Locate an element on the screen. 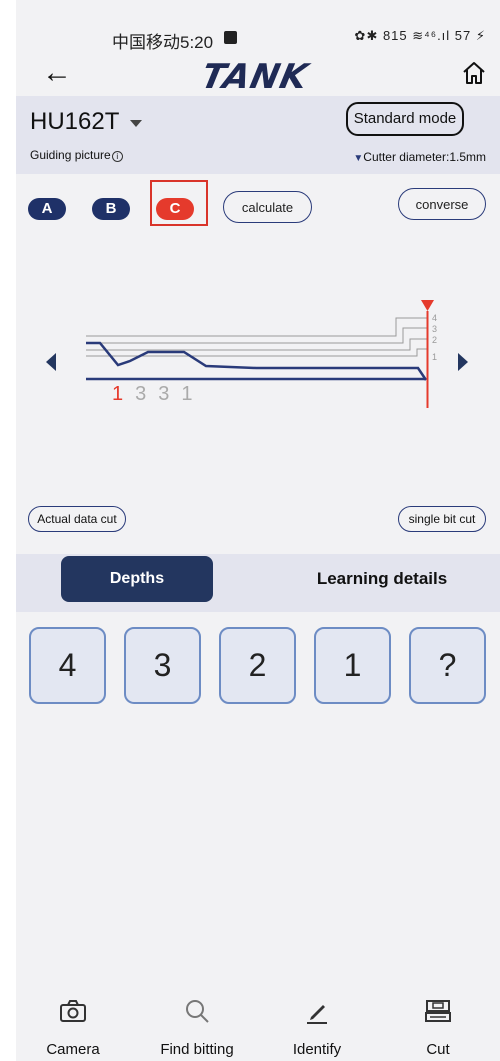  depth-level-labels: 4 3 2 1 is located at coordinates (434, 337).